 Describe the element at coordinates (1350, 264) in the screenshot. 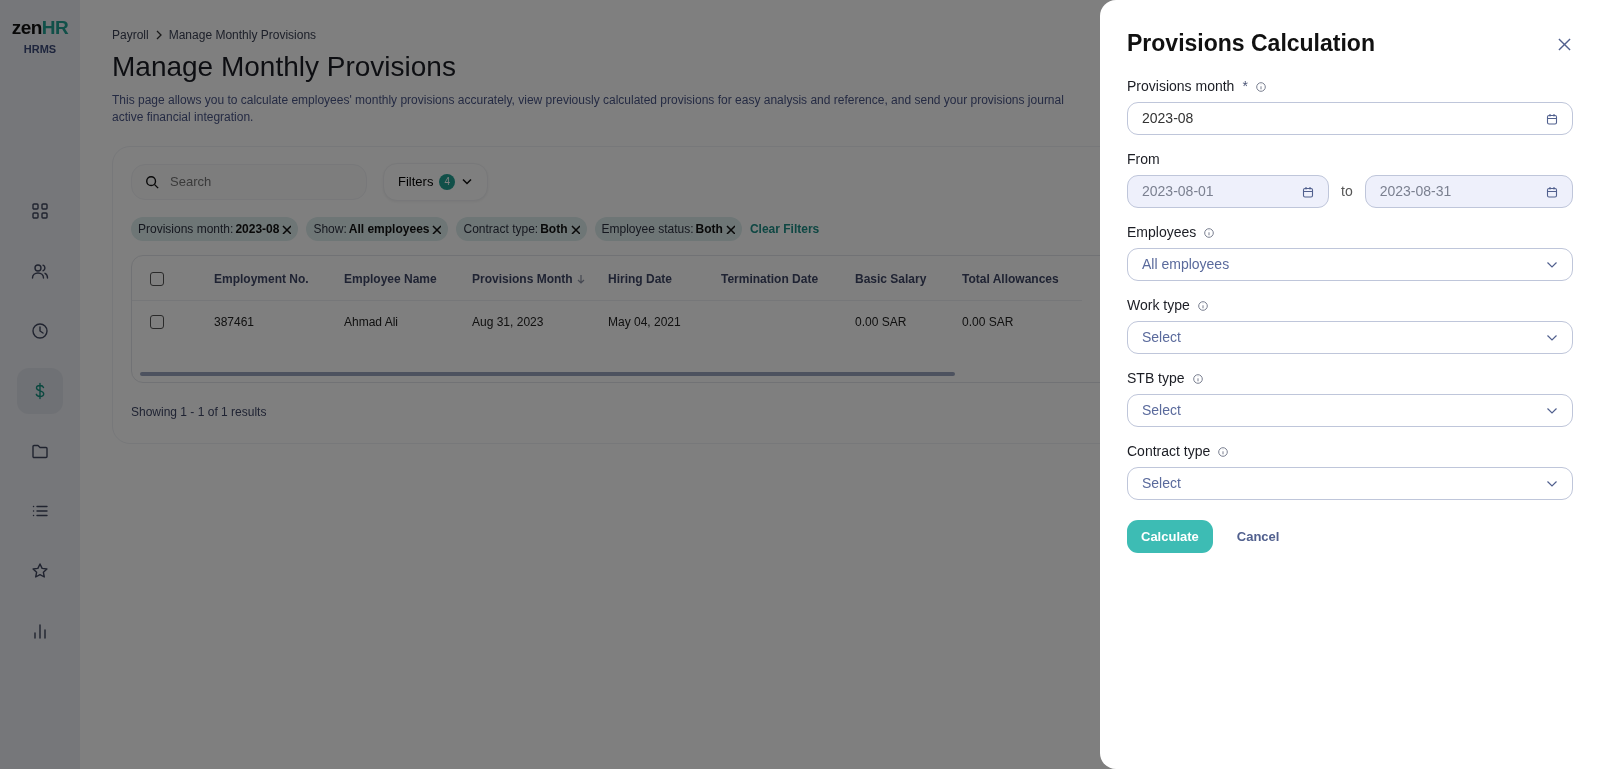

I see `select-field: All employees` at that location.